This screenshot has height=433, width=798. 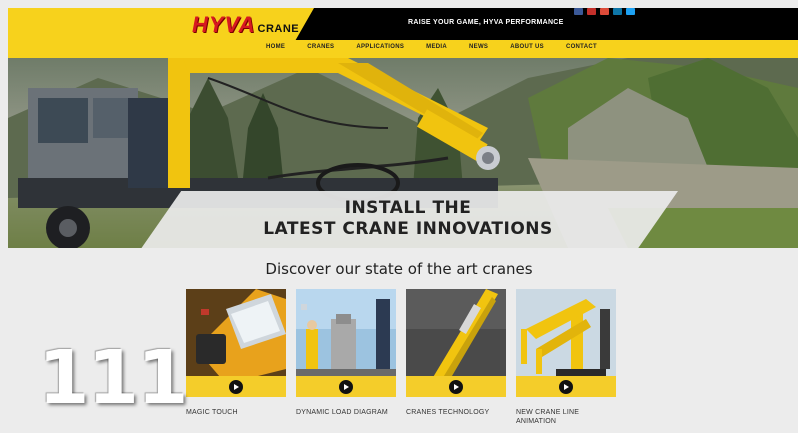 I want to click on google-plus-icon, so click(x=604, y=11).